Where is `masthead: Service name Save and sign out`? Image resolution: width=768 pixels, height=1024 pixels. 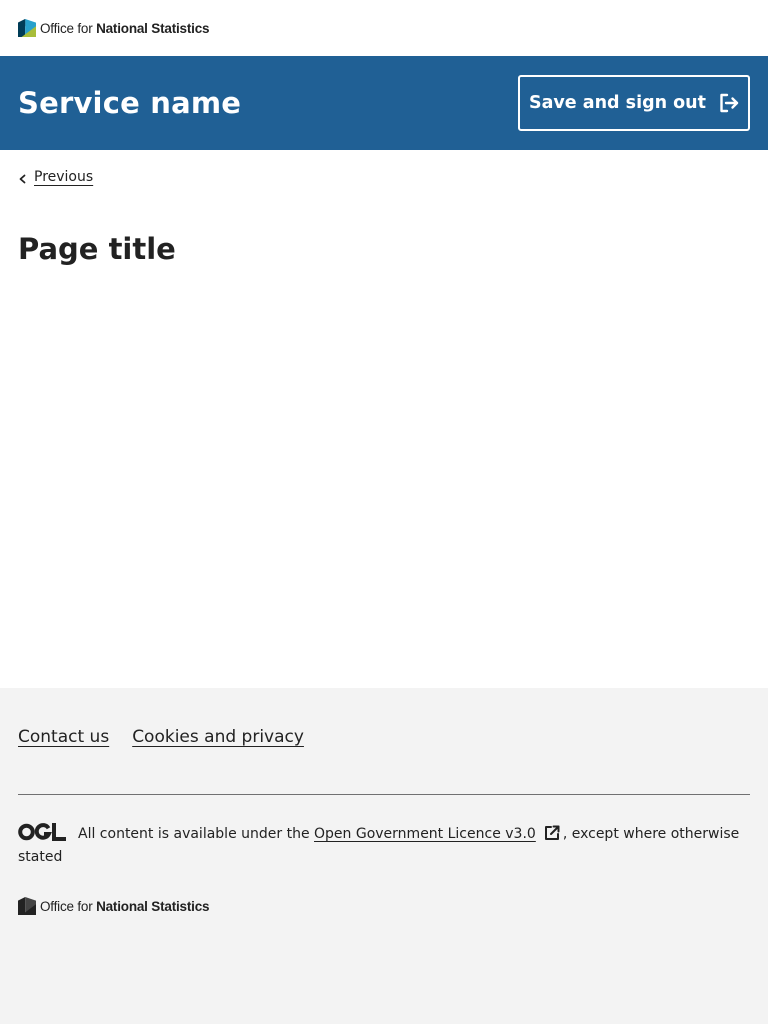
masthead: Service name Save and sign out is located at coordinates (384, 103).